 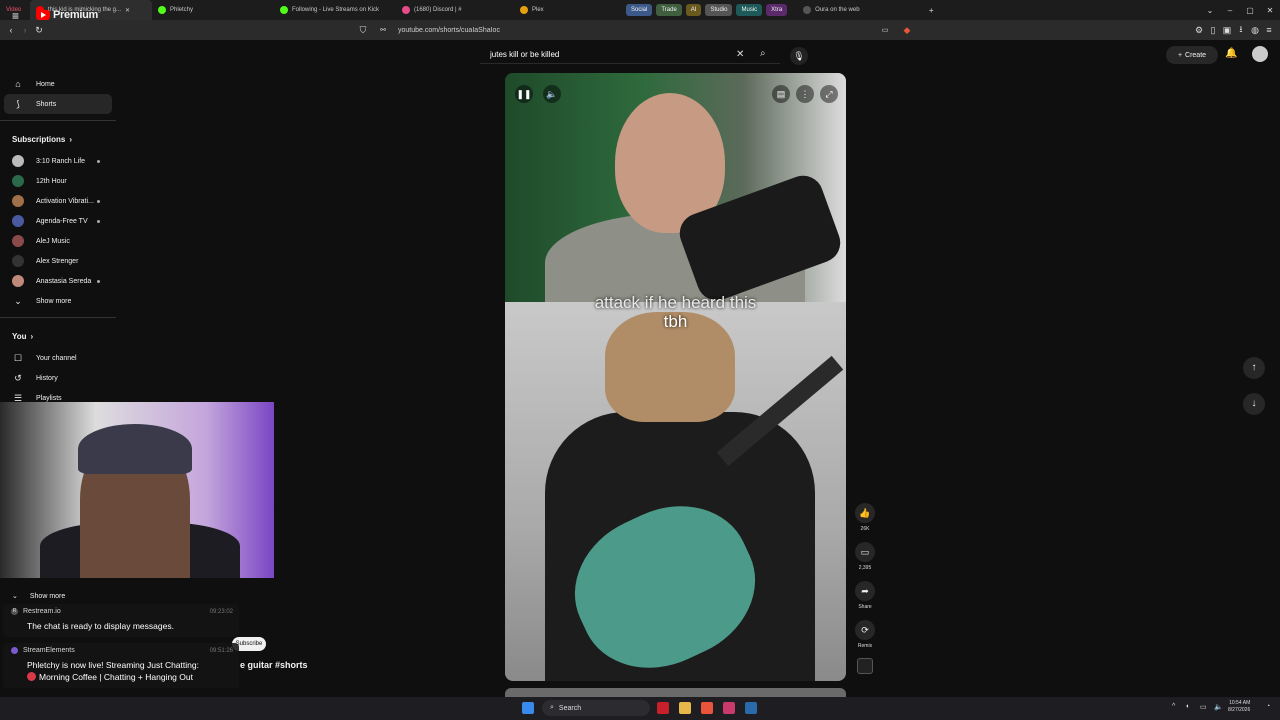 What do you see at coordinates (1192, 55) in the screenshot?
I see `create-button: + Create` at bounding box center [1192, 55].